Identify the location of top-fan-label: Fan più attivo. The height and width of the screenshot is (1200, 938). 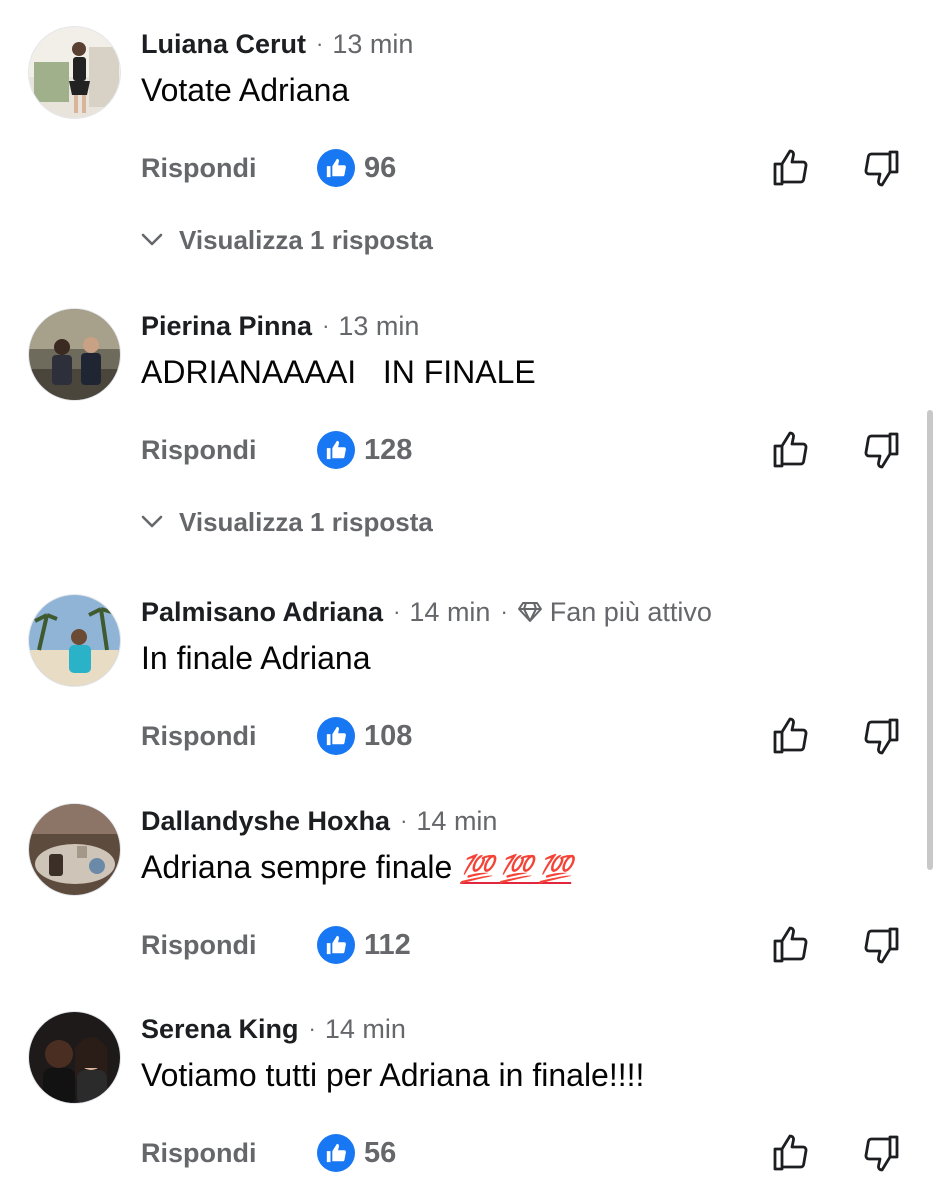
(630, 611).